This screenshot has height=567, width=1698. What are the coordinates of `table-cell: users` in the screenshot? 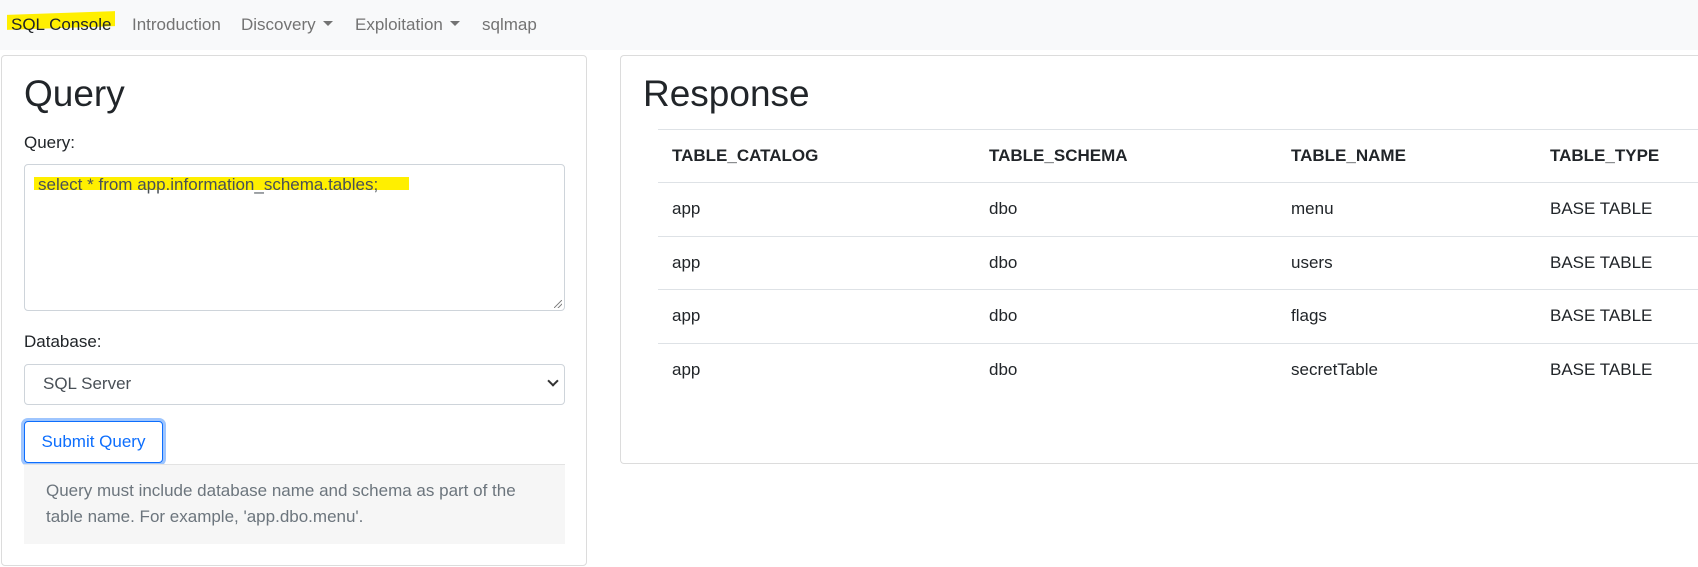 It's located at (1406, 262).